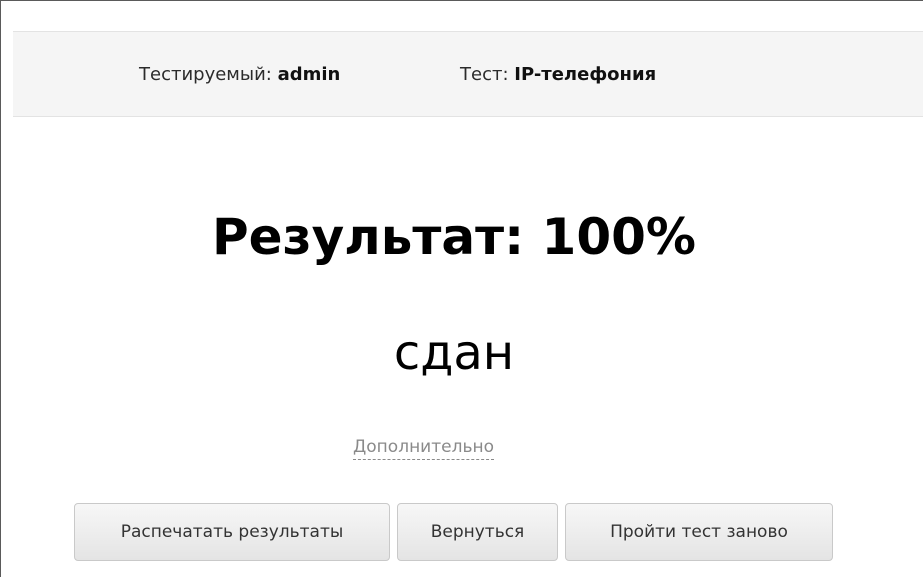 The width and height of the screenshot is (923, 577). Describe the element at coordinates (309, 74) in the screenshot. I see `tested-user-value: admin` at that location.